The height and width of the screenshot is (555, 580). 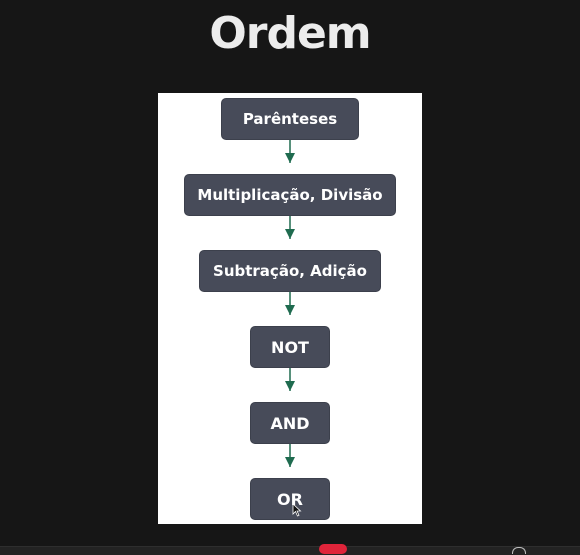 I want to click on node-multiplicacao-divisao: Multiplicação, Divisão, so click(x=290, y=195).